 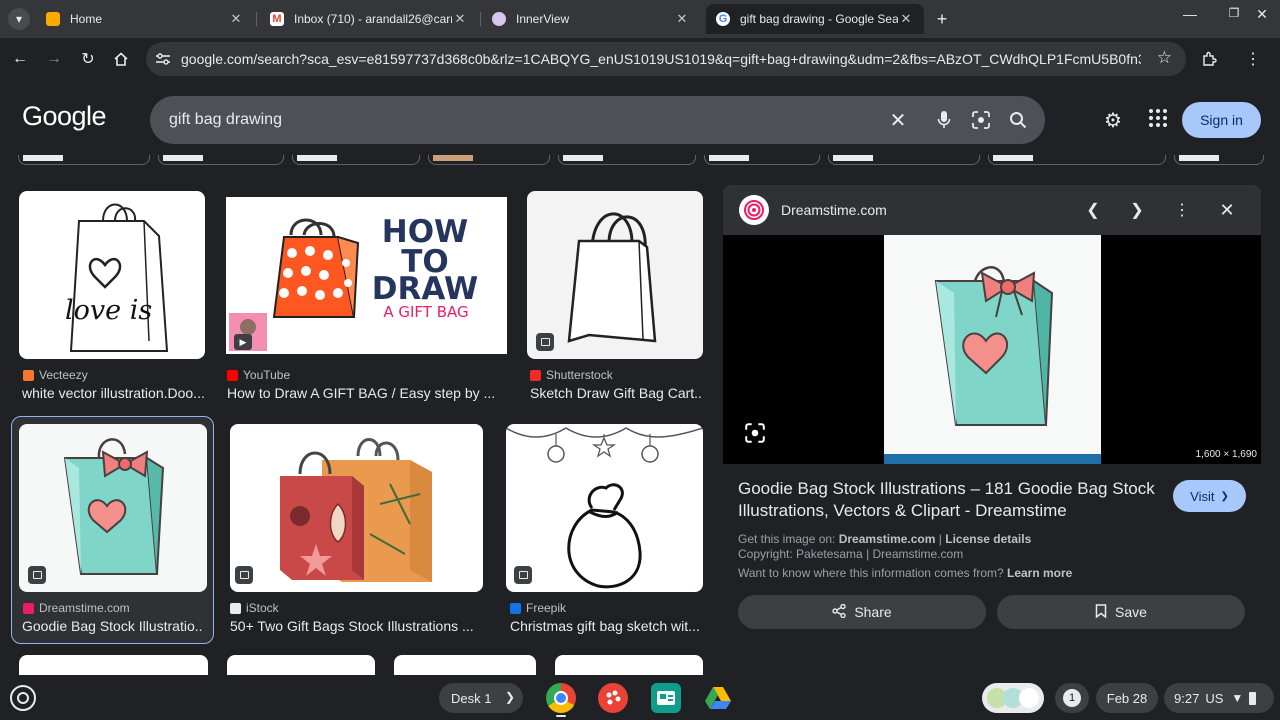 I want to click on google-apps-icon, so click(x=1158, y=120).